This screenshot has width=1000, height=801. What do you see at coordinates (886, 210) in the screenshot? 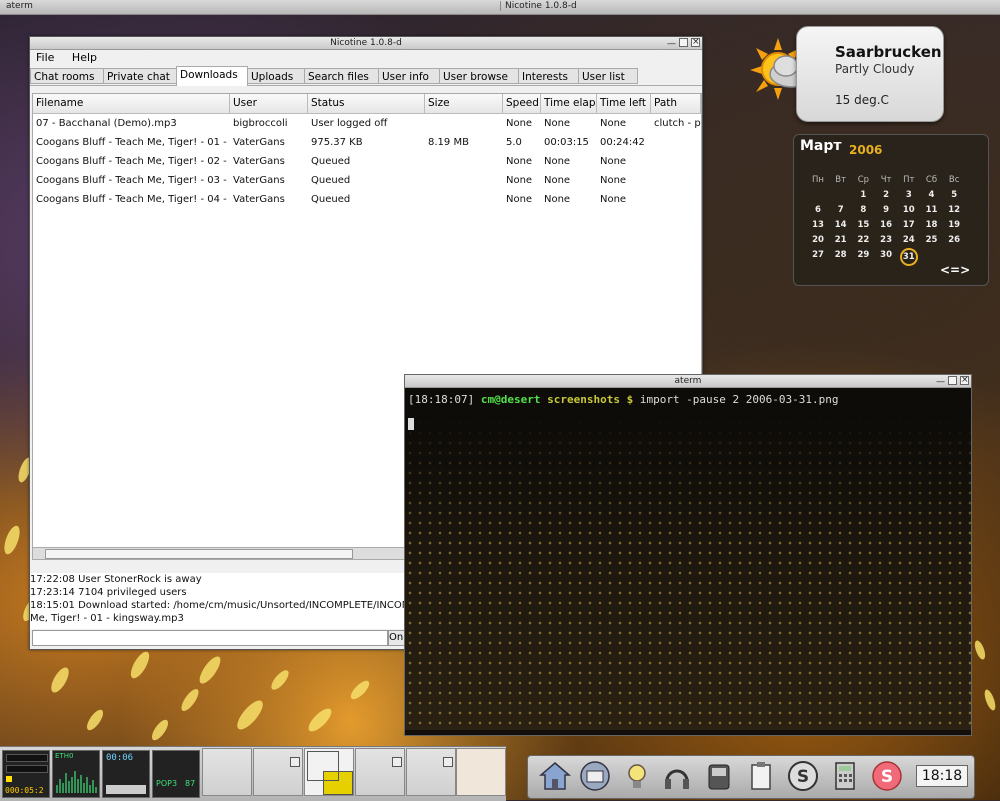
I see `calendar-day: 9` at bounding box center [886, 210].